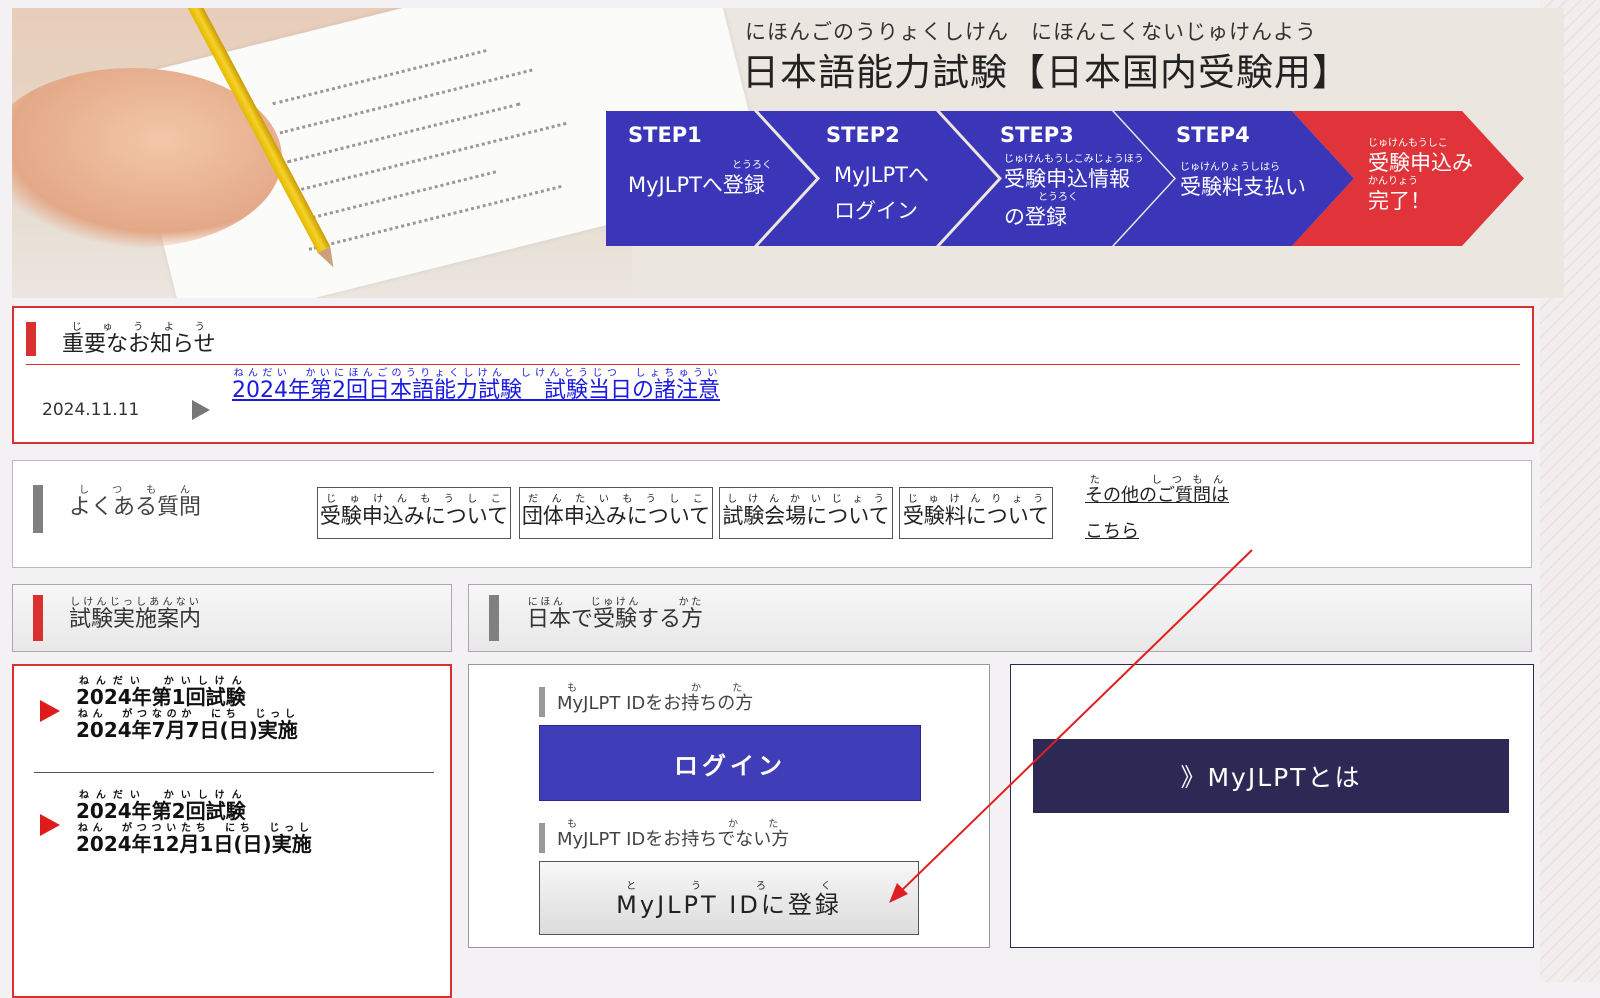  I want to click on faq-application-button: 受験申込みについてじゅけんもうしこ, so click(414, 513).